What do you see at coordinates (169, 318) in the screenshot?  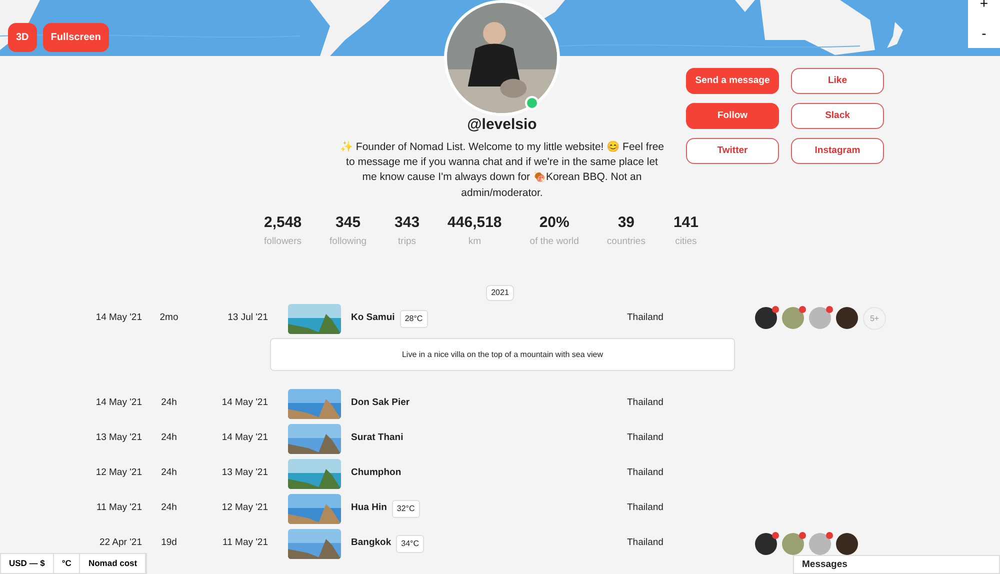 I see `trip-duration: 2mo` at bounding box center [169, 318].